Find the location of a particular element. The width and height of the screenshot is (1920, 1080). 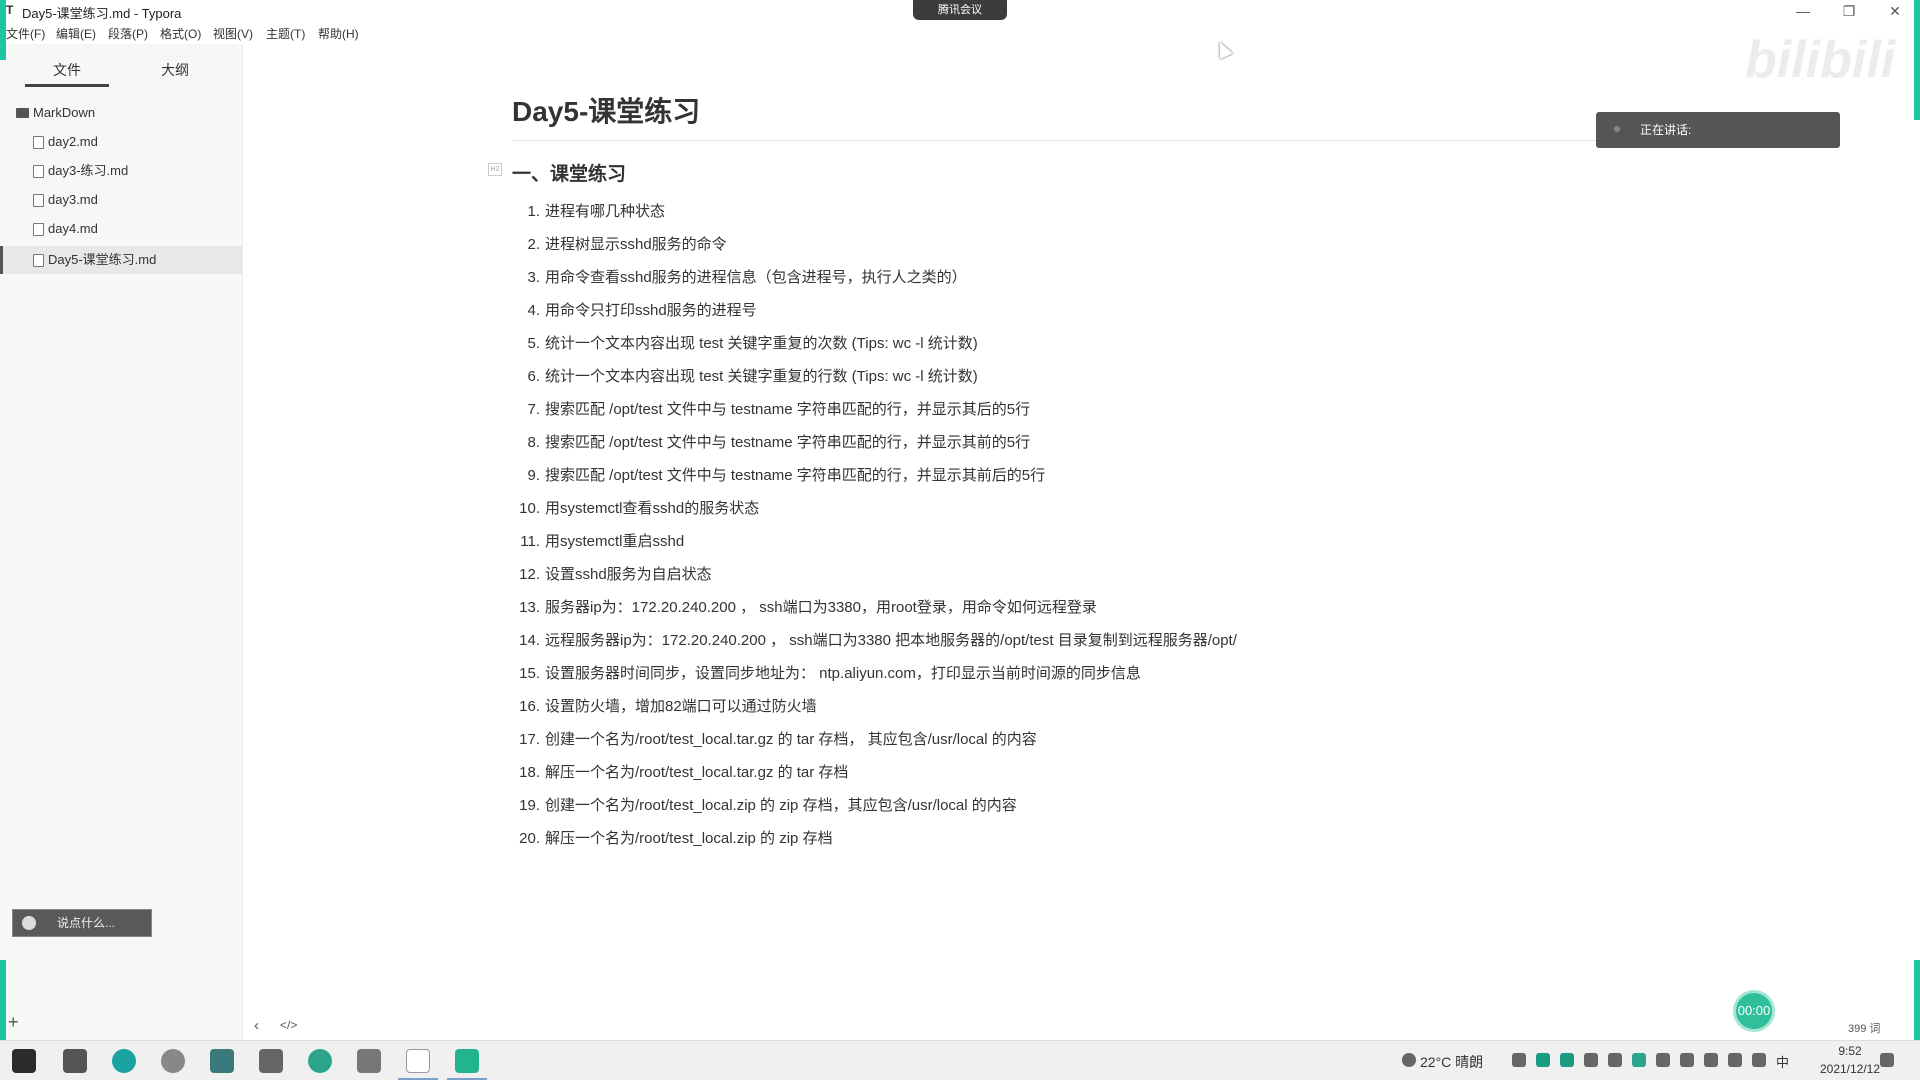

file-item-active: Day5-课堂练习.md is located at coordinates (121, 260).